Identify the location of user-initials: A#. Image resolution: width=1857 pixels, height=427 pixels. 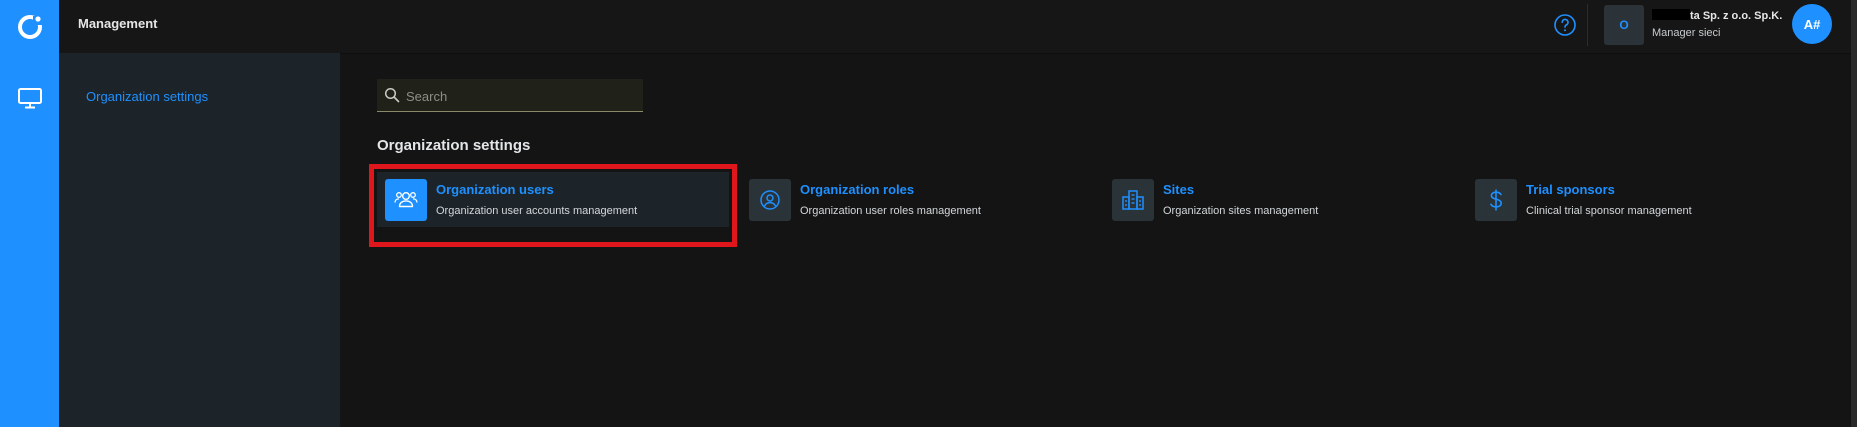
(1812, 24).